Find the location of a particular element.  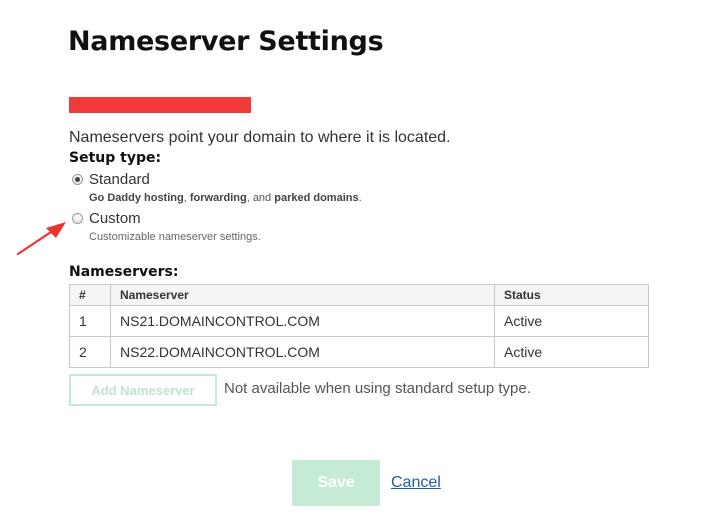

red-arrow-icon is located at coordinates (41, 239).